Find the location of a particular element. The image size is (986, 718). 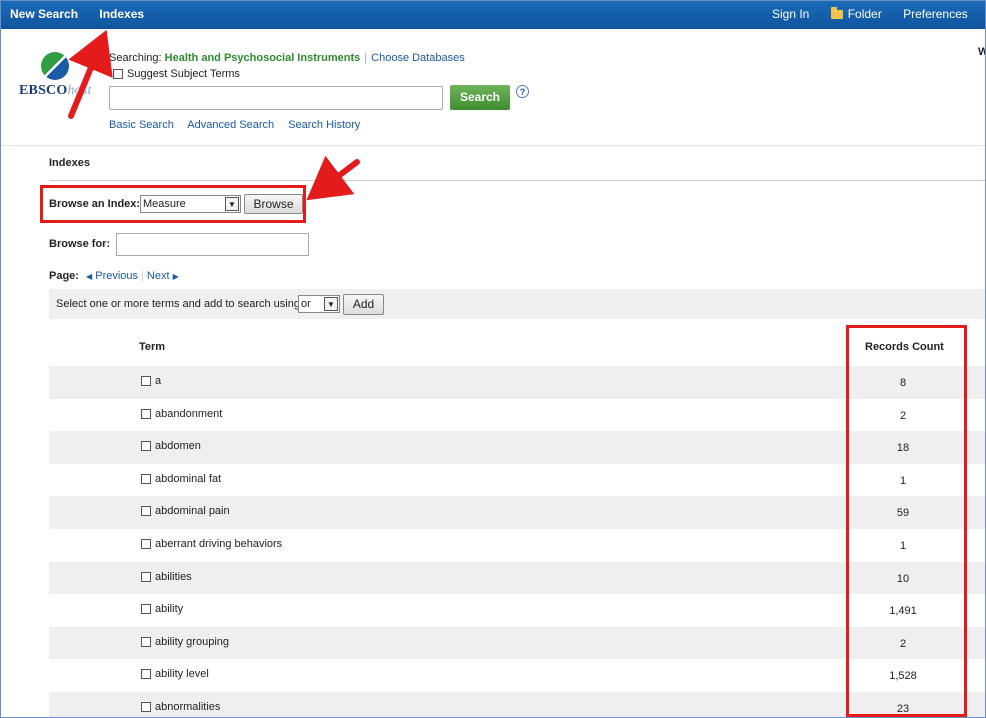

arrow-to-indexes is located at coordinates (90, 74).